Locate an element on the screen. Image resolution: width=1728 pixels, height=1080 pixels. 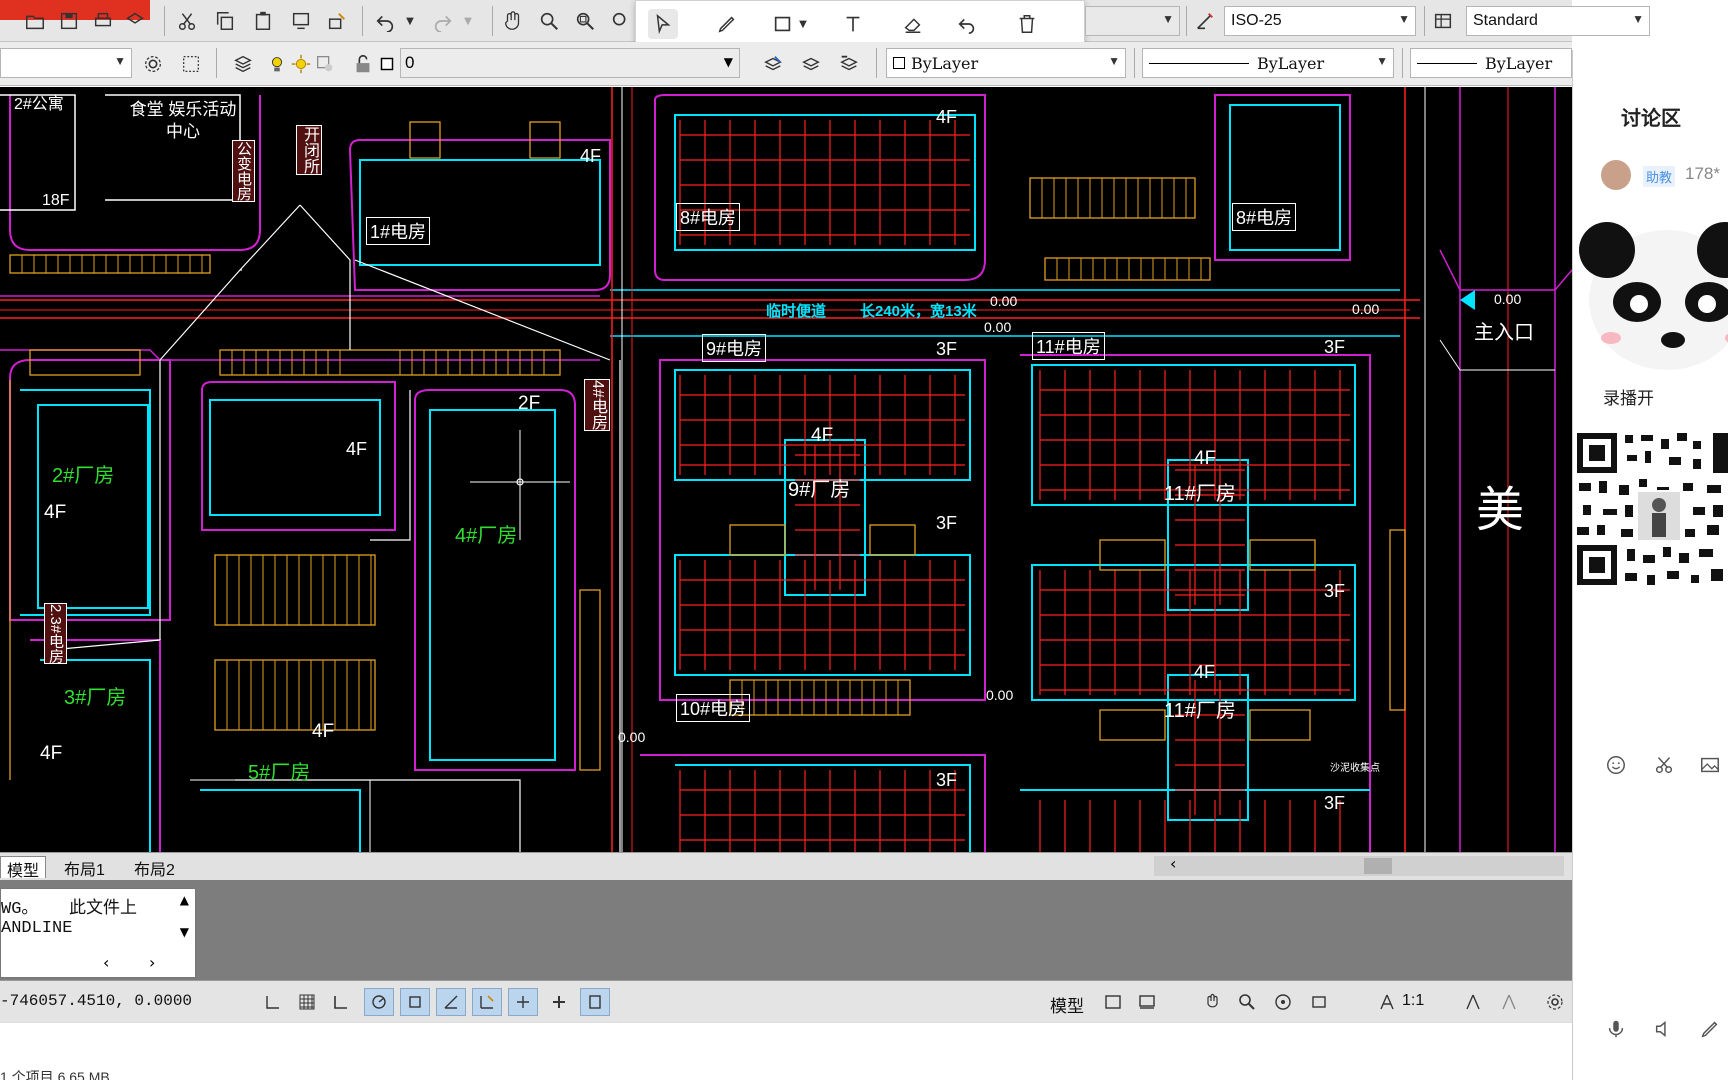
tab-layout2: 布局2 is located at coordinates (154, 867).